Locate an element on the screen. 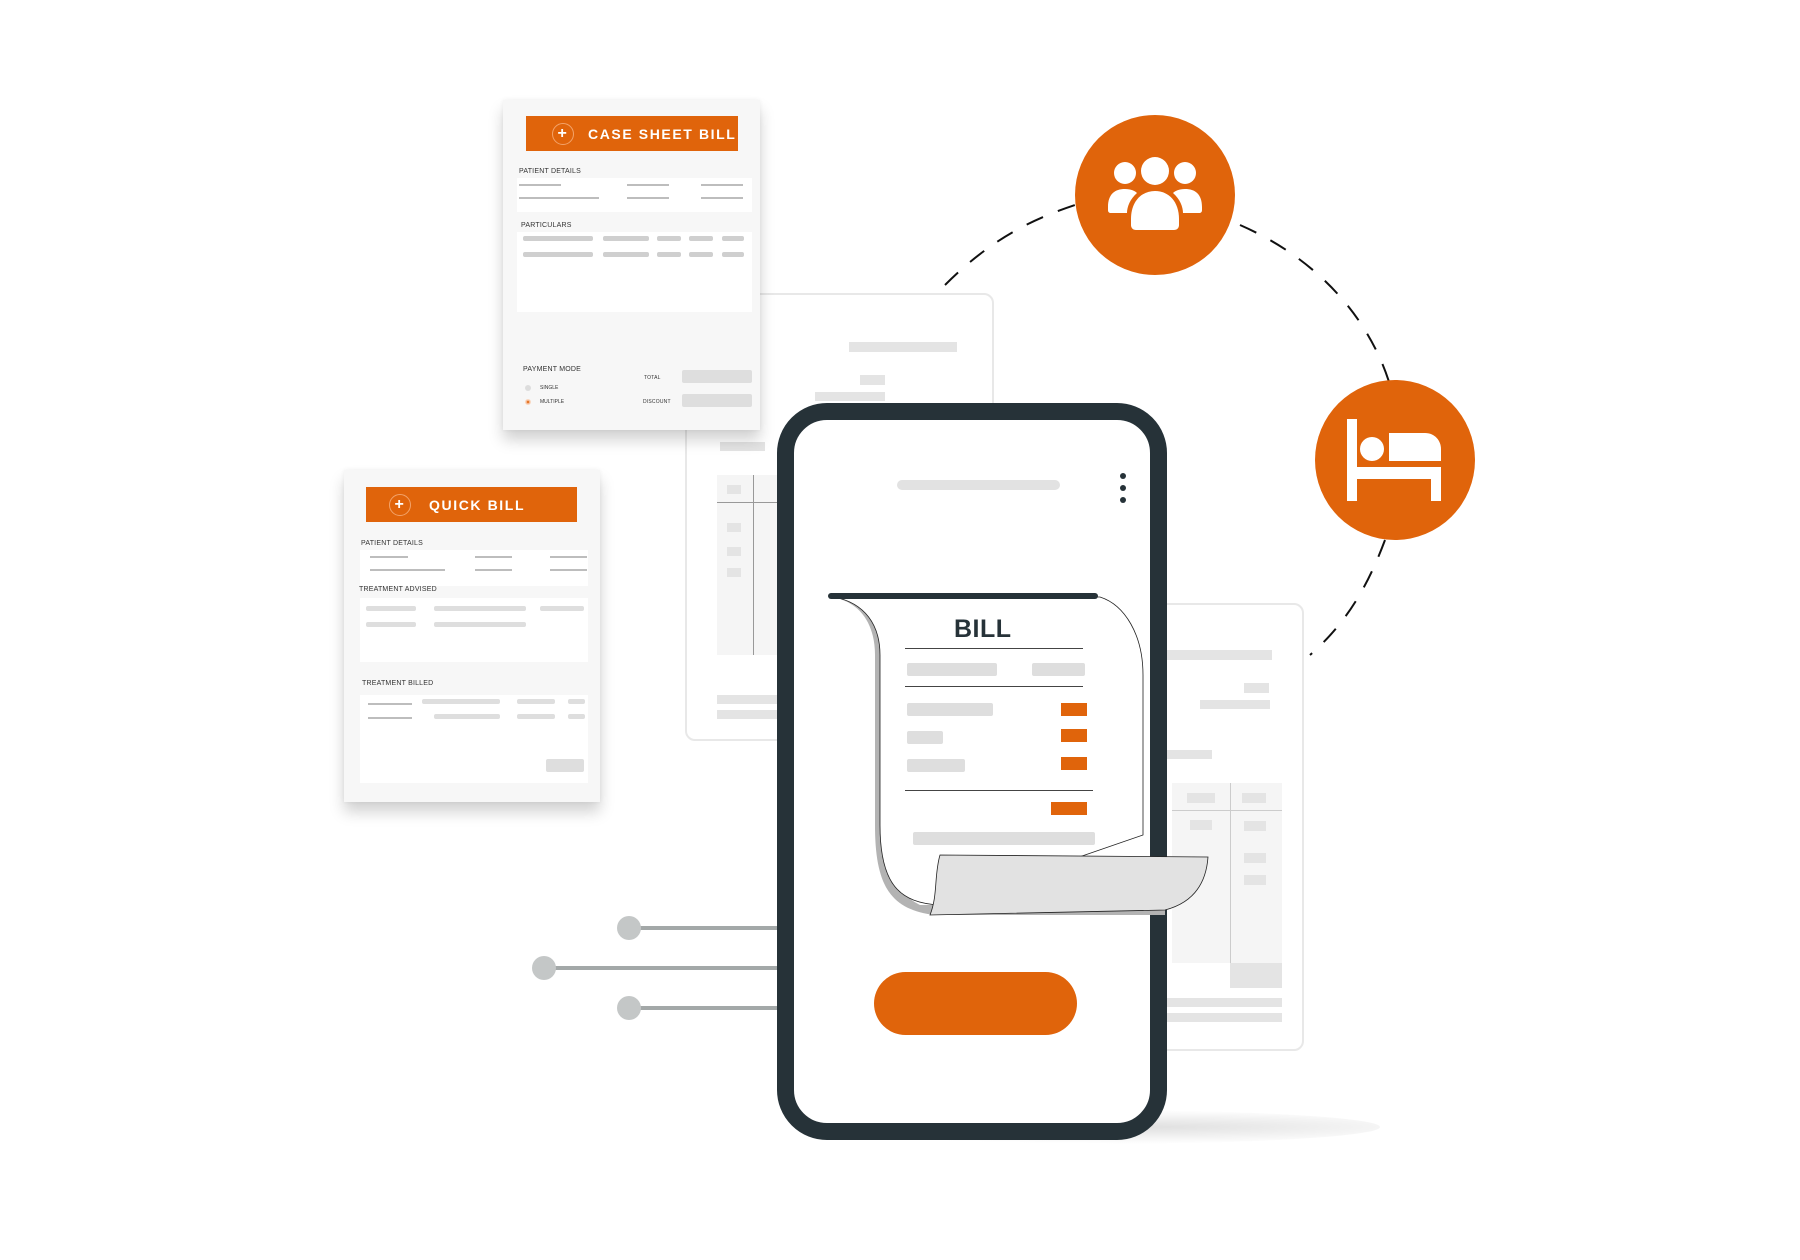 Image resolution: width=1800 pixels, height=1260 pixels. discount-label: DISCOUNT is located at coordinates (657, 402).